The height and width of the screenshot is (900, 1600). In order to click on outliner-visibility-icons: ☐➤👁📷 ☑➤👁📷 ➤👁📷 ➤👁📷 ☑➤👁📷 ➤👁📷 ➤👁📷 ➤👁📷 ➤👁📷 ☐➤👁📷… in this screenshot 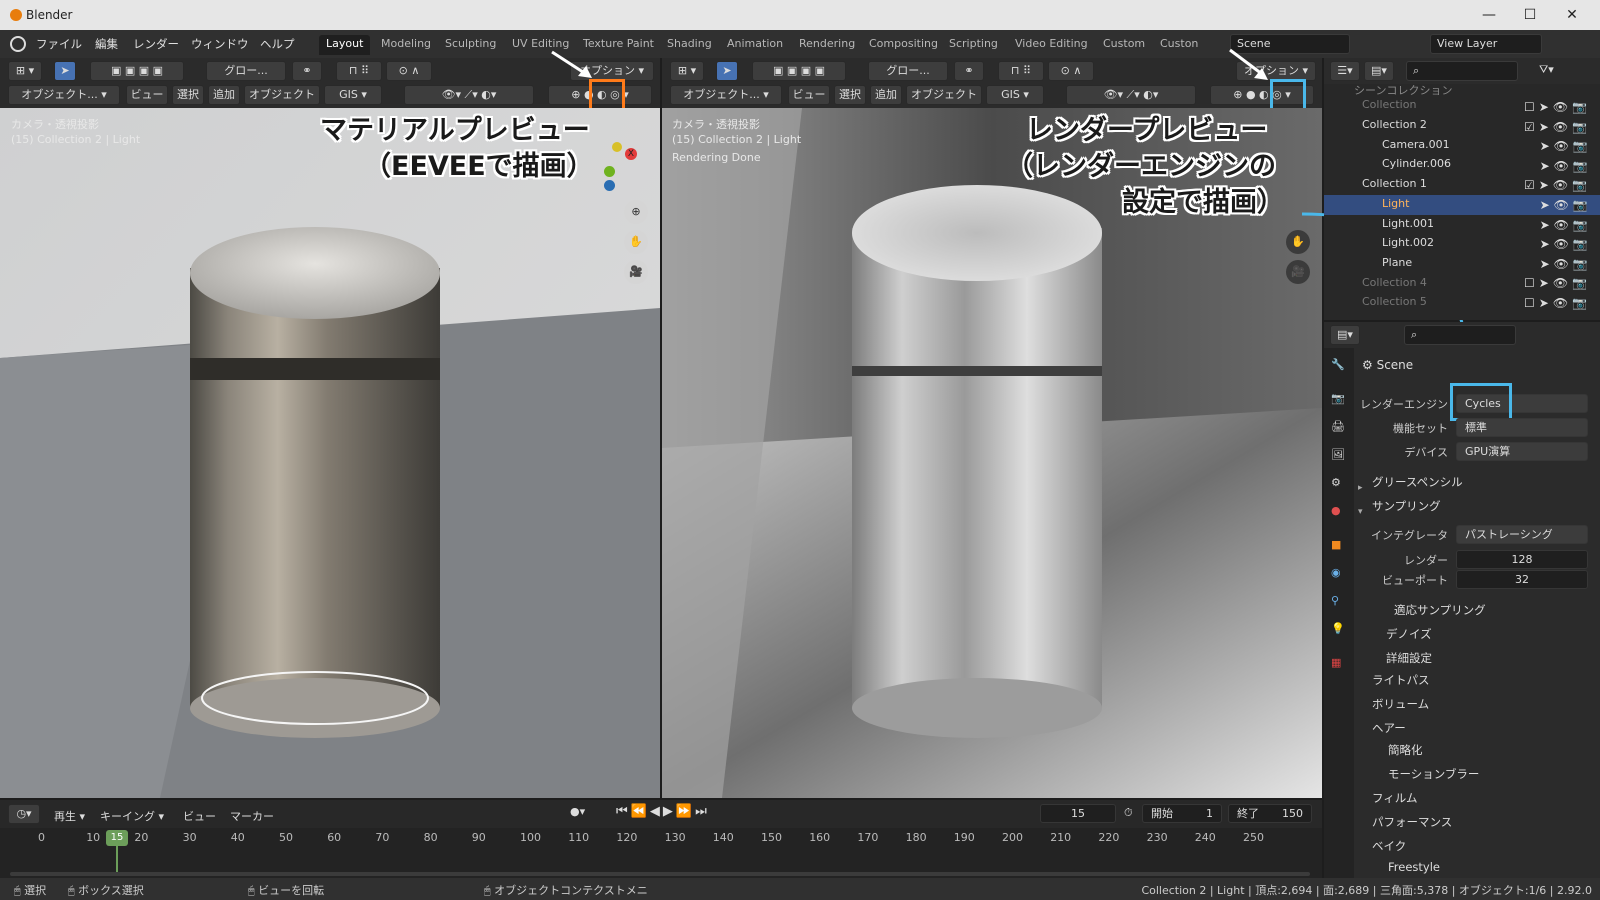, I will do `click(1559, 206)`.